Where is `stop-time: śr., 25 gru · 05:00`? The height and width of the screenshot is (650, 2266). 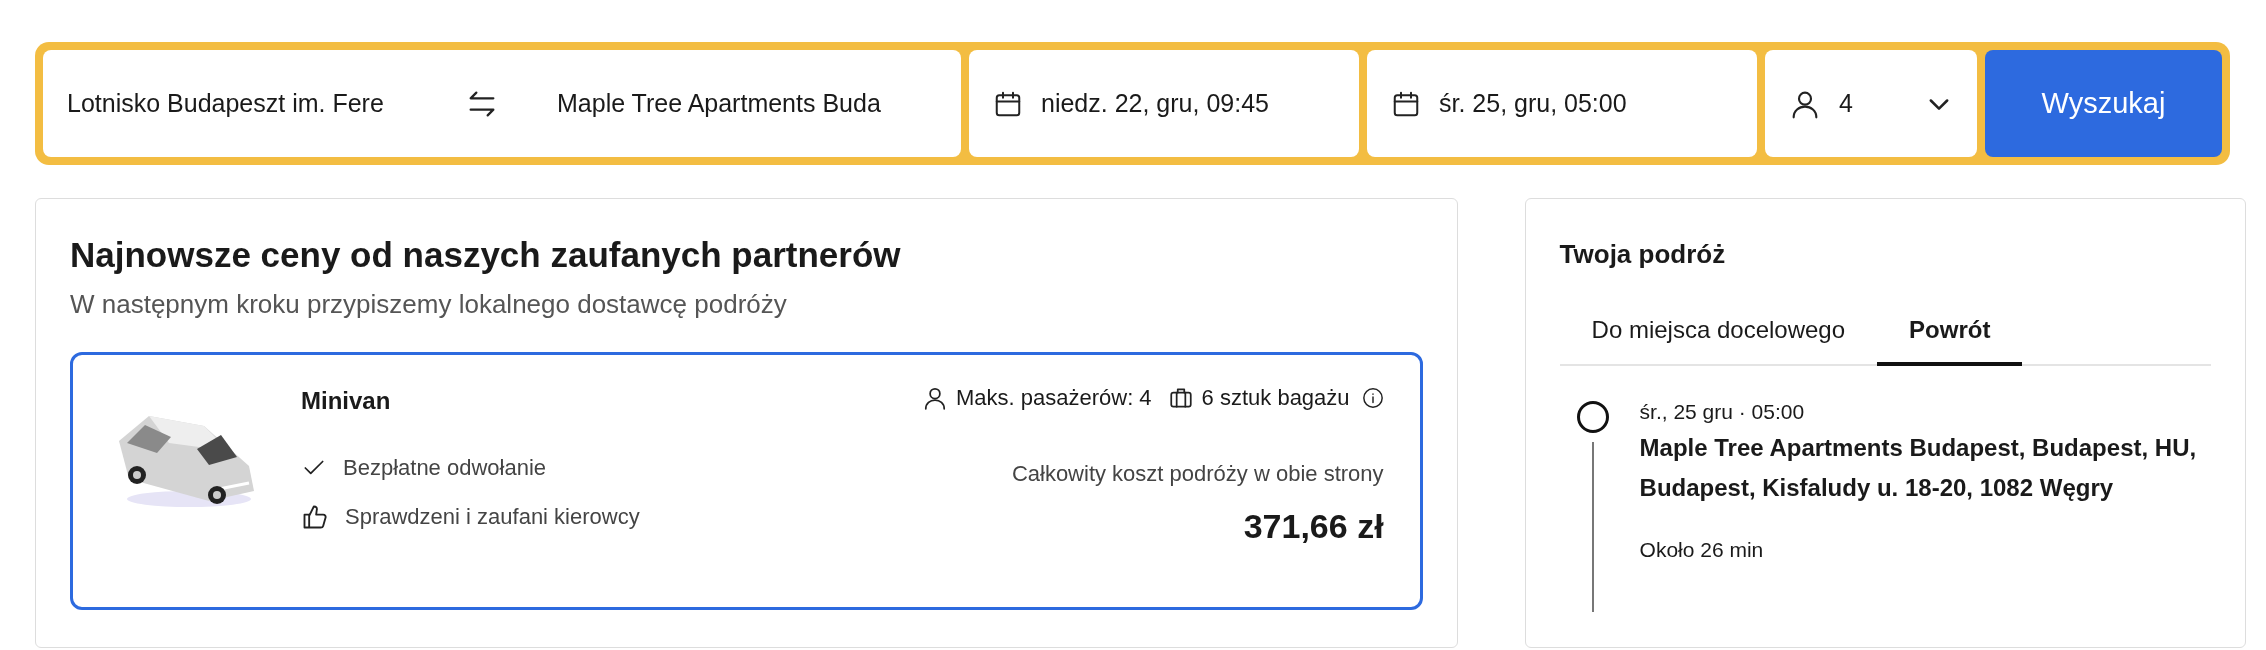
stop-time: śr., 25 gru · 05:00 is located at coordinates (1722, 412).